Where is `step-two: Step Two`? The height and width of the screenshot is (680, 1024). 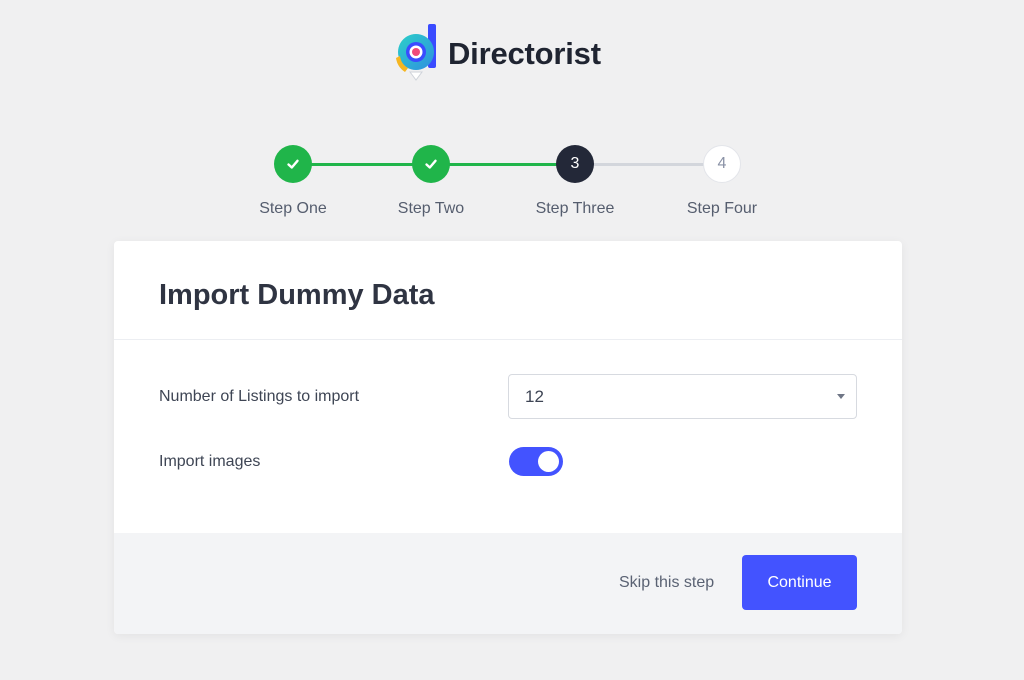 step-two: Step Two is located at coordinates (431, 181).